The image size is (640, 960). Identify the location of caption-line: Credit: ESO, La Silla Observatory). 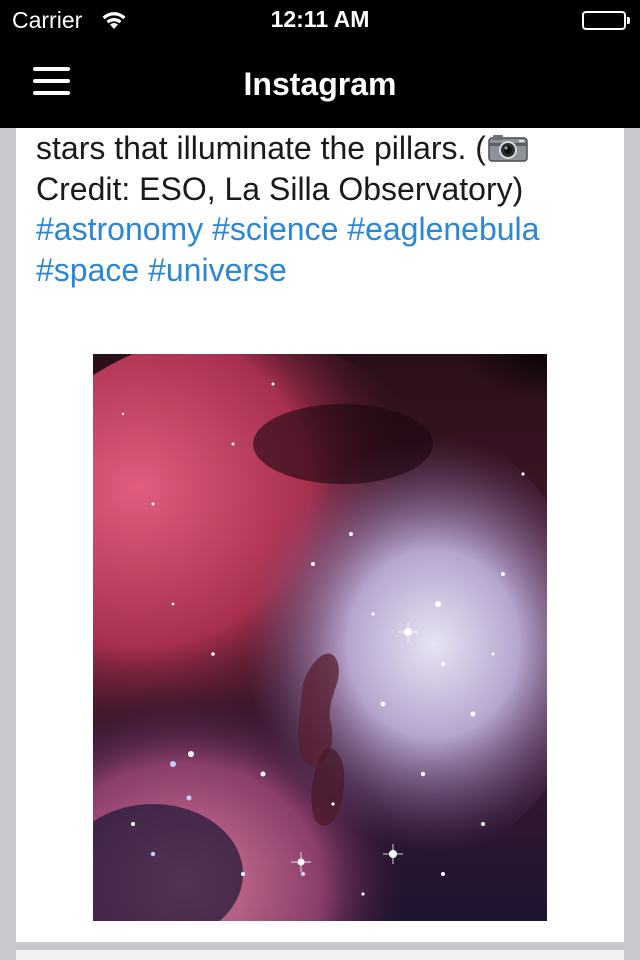
(326, 189).